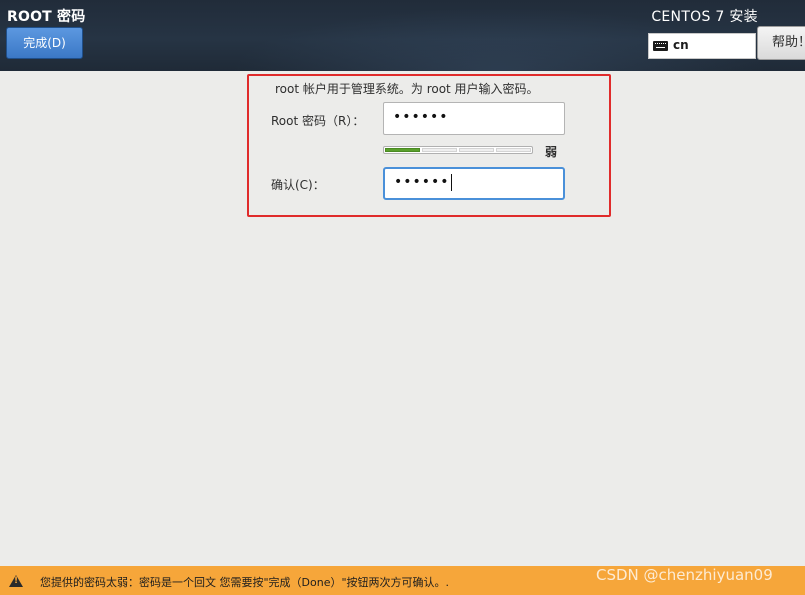 This screenshot has height=595, width=805. Describe the element at coordinates (422, 182) in the screenshot. I see `confirm-password-value: ••••••` at that location.